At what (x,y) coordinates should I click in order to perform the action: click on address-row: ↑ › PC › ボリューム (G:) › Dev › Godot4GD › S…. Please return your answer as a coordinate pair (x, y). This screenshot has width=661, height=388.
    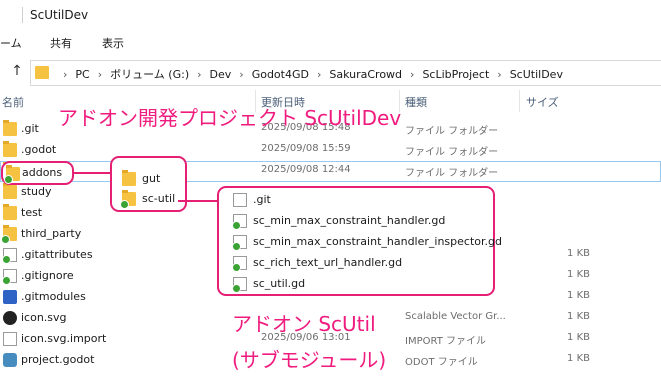
    Looking at the image, I should click on (330, 73).